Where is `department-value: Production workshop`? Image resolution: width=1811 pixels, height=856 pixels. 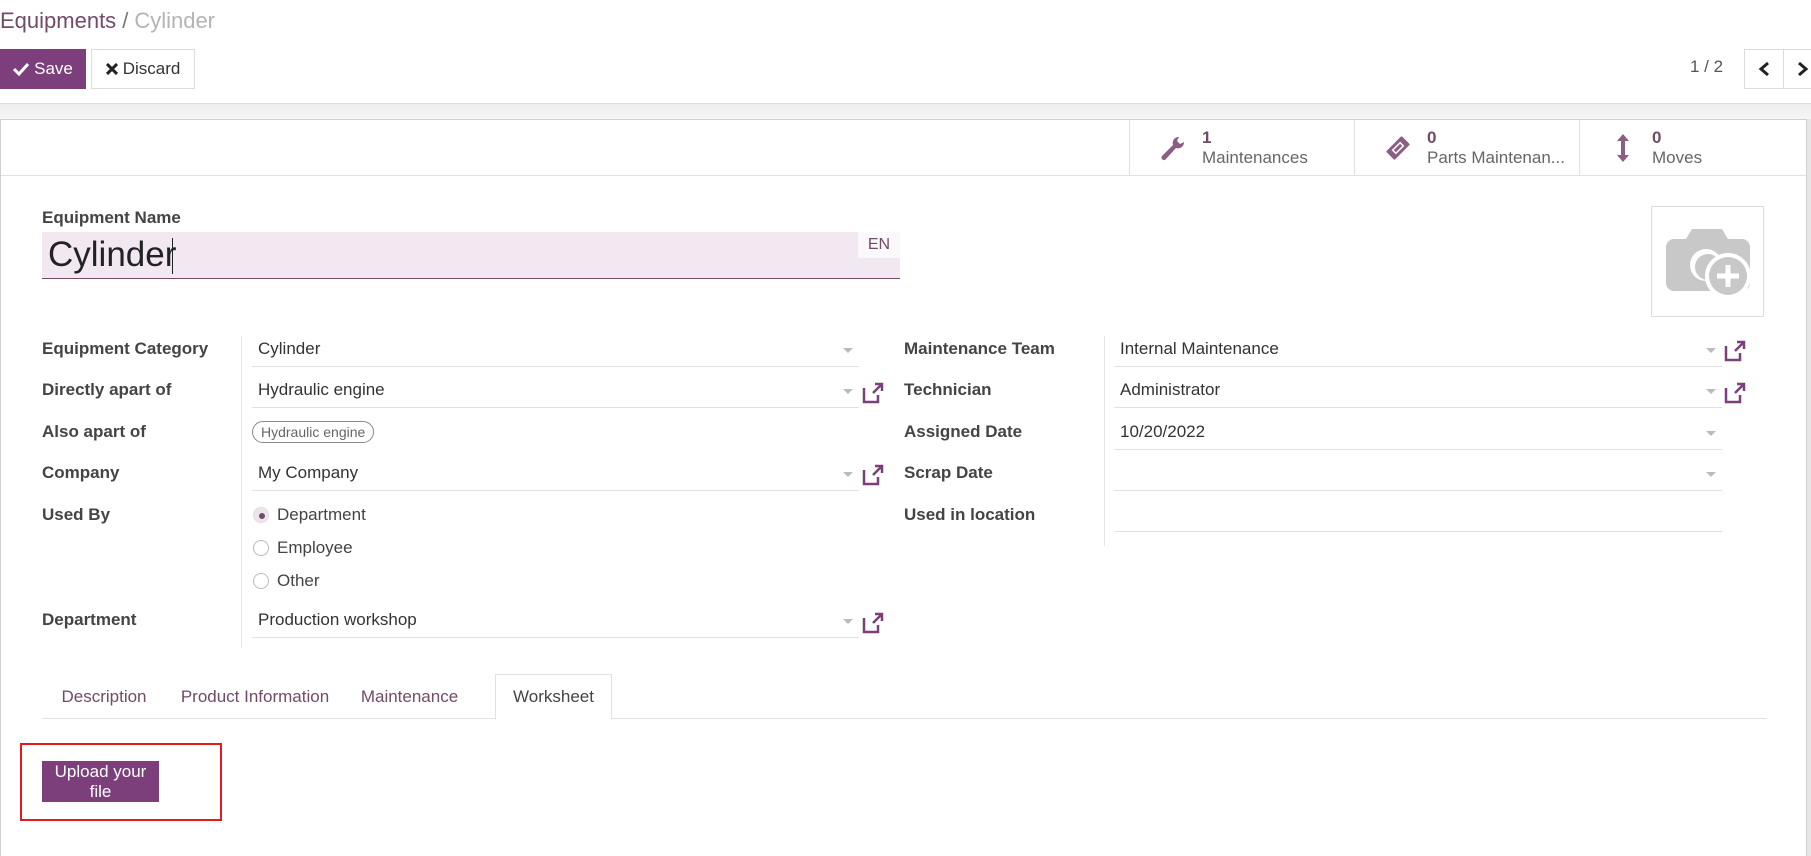 department-value: Production workshop is located at coordinates (337, 619).